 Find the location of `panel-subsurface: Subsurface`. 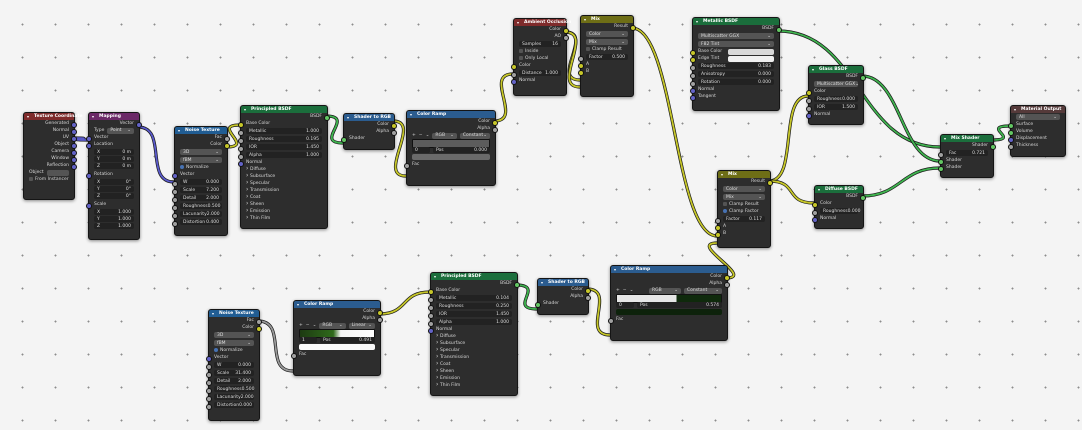

panel-subsurface: Subsurface is located at coordinates (474, 343).